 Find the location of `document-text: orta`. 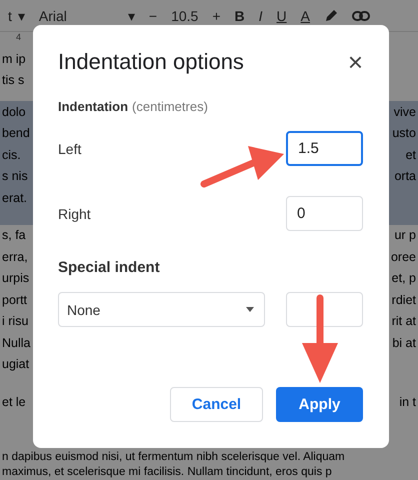

document-text: orta is located at coordinates (405, 176).